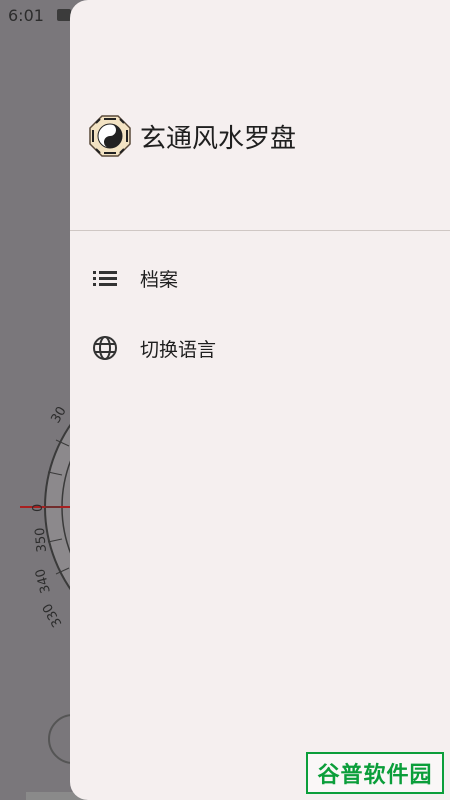  What do you see at coordinates (110, 136) in the screenshot?
I see `yin-yang-bagua-icon` at bounding box center [110, 136].